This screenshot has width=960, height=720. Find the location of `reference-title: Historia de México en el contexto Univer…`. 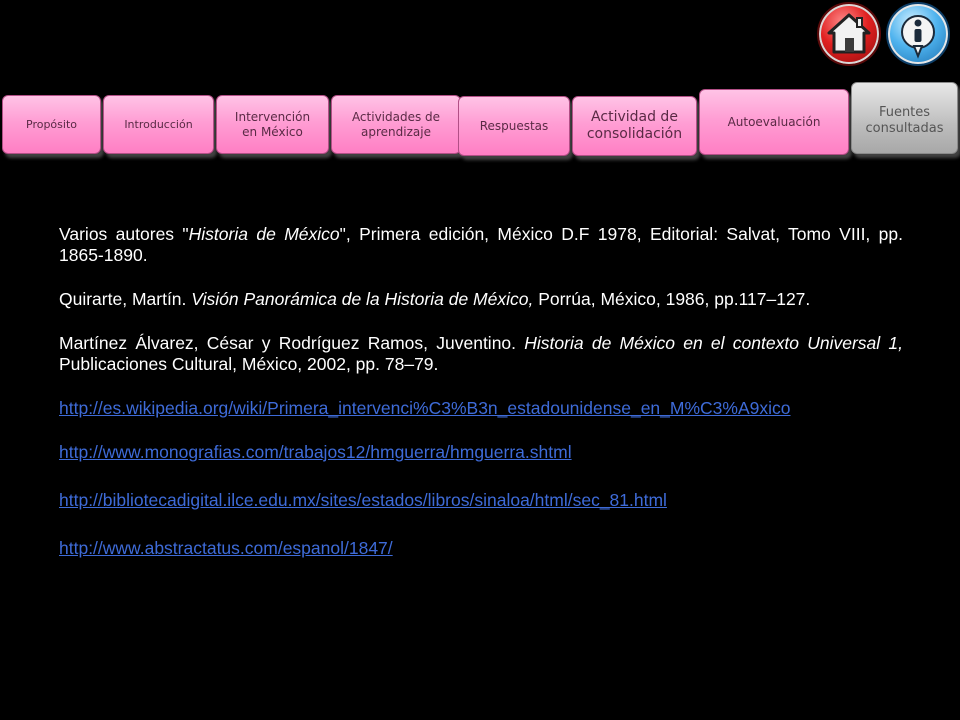

reference-title: Historia de México en el contexto Univer… is located at coordinates (713, 343).